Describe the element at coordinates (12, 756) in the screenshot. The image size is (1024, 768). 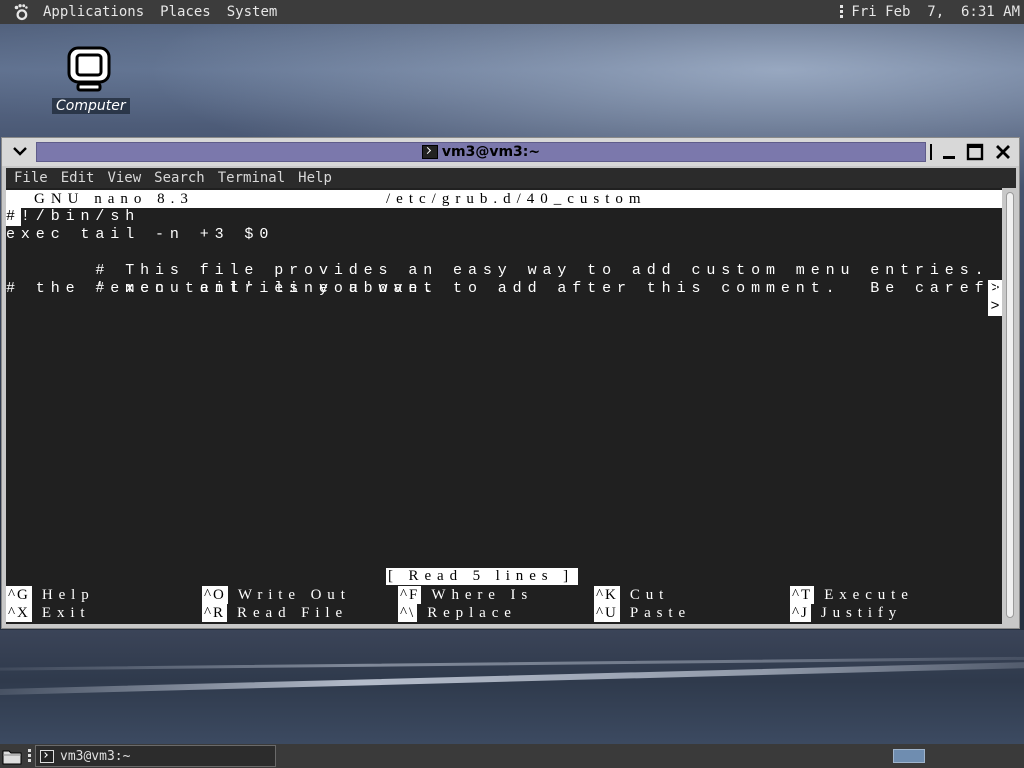
I see `show-desktop-icon` at that location.